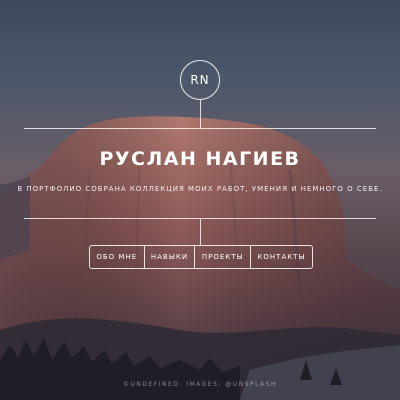 This screenshot has height=400, width=400. Describe the element at coordinates (200, 114) in the screenshot. I see `divider-vertical-top` at that location.